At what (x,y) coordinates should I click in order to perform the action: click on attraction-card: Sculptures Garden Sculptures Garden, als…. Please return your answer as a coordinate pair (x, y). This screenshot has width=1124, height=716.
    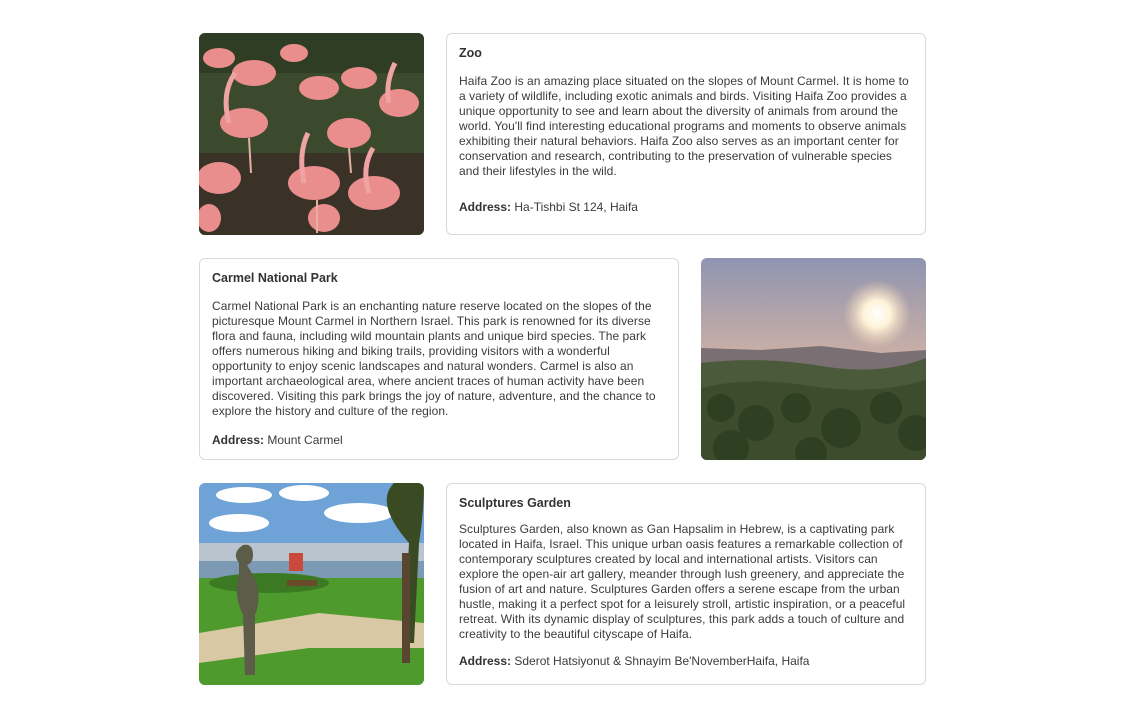
    Looking at the image, I should click on (686, 584).